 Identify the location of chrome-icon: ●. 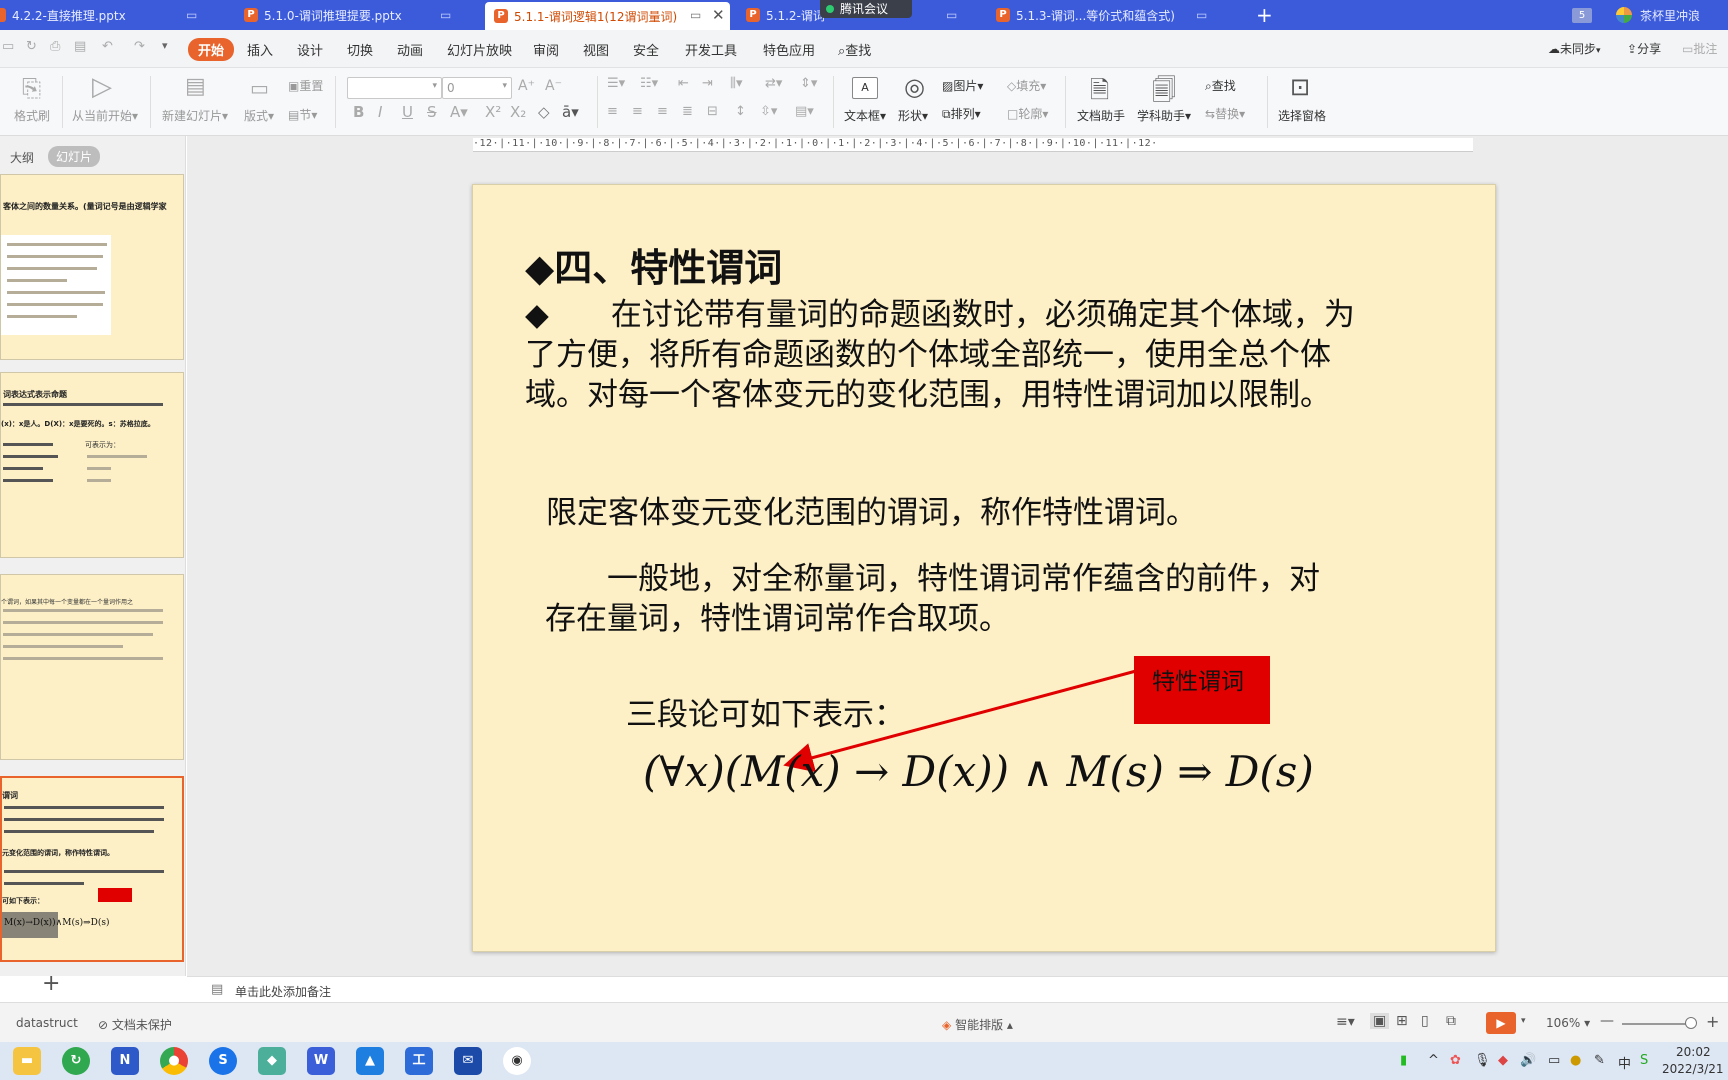
(174, 1061).